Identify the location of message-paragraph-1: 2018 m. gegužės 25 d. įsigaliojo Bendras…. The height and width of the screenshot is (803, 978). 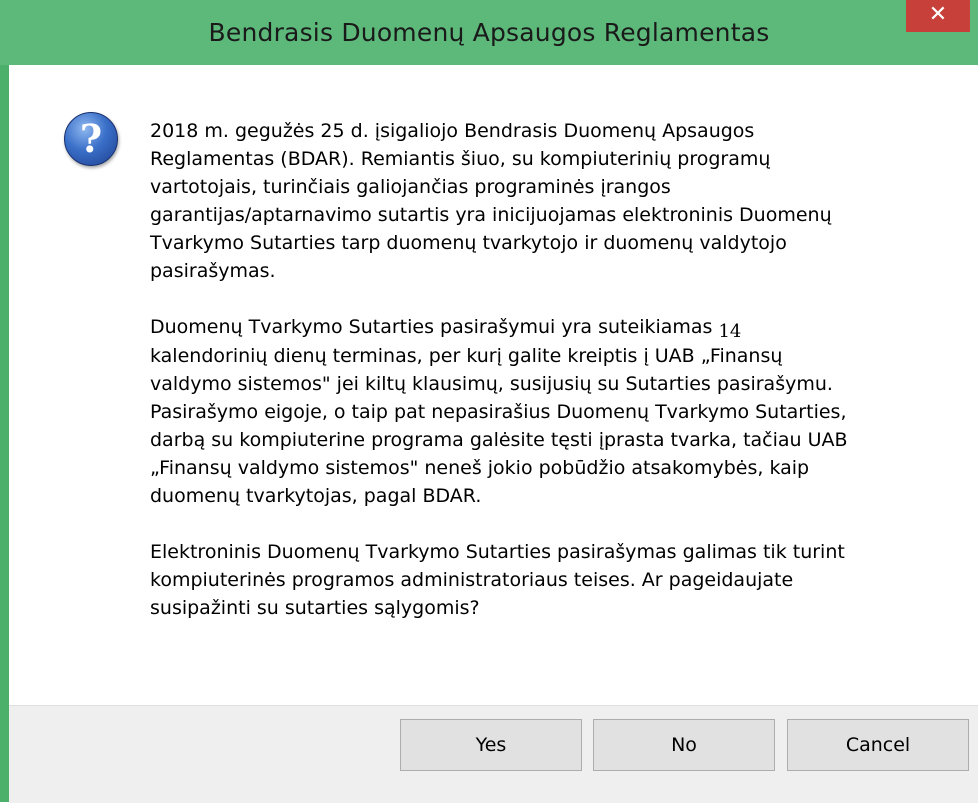
(491, 201).